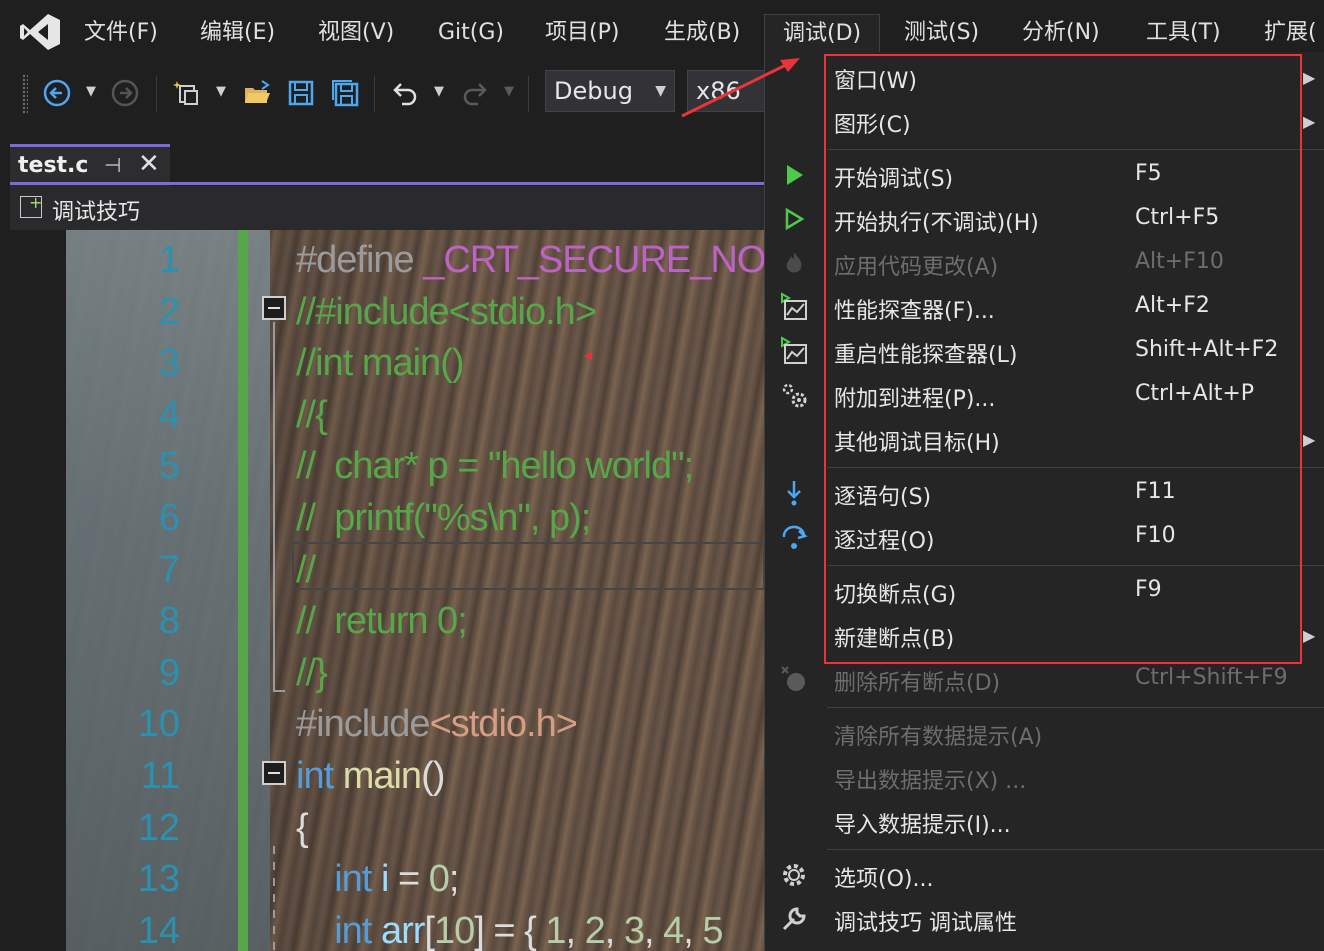 The width and height of the screenshot is (1324, 951). I want to click on menu-item: 测试(S), so click(941, 33).